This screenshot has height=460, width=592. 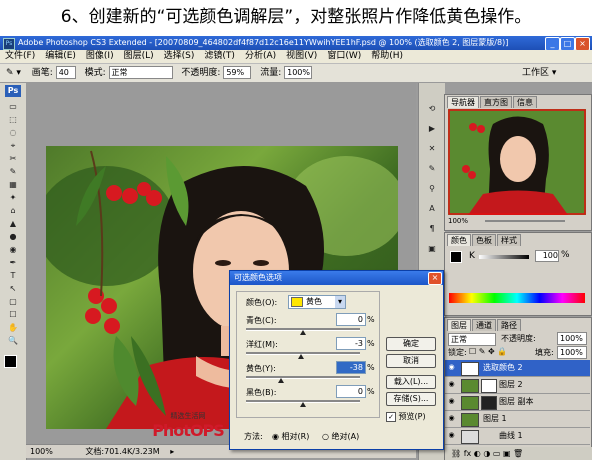 I want to click on magic-wand-tool-icon: ⌖, so click(x=13, y=146).